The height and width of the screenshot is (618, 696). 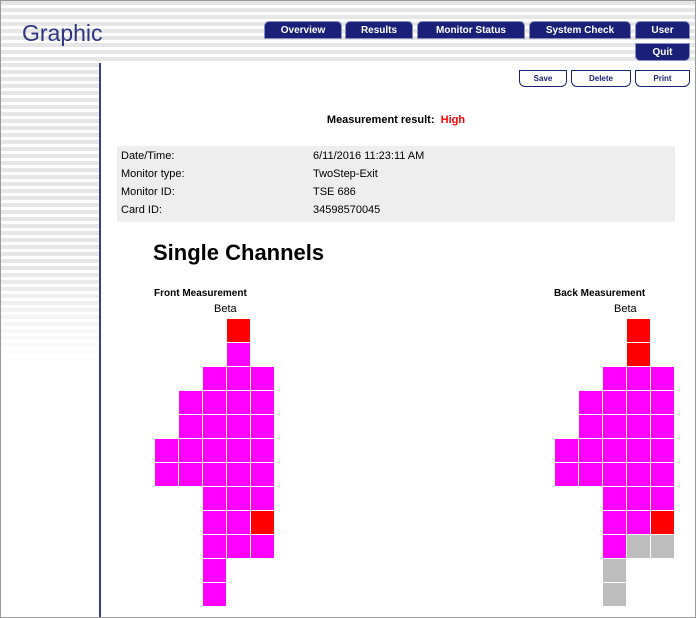 What do you see at coordinates (62, 33) in the screenshot?
I see `app-title: Graphic` at bounding box center [62, 33].